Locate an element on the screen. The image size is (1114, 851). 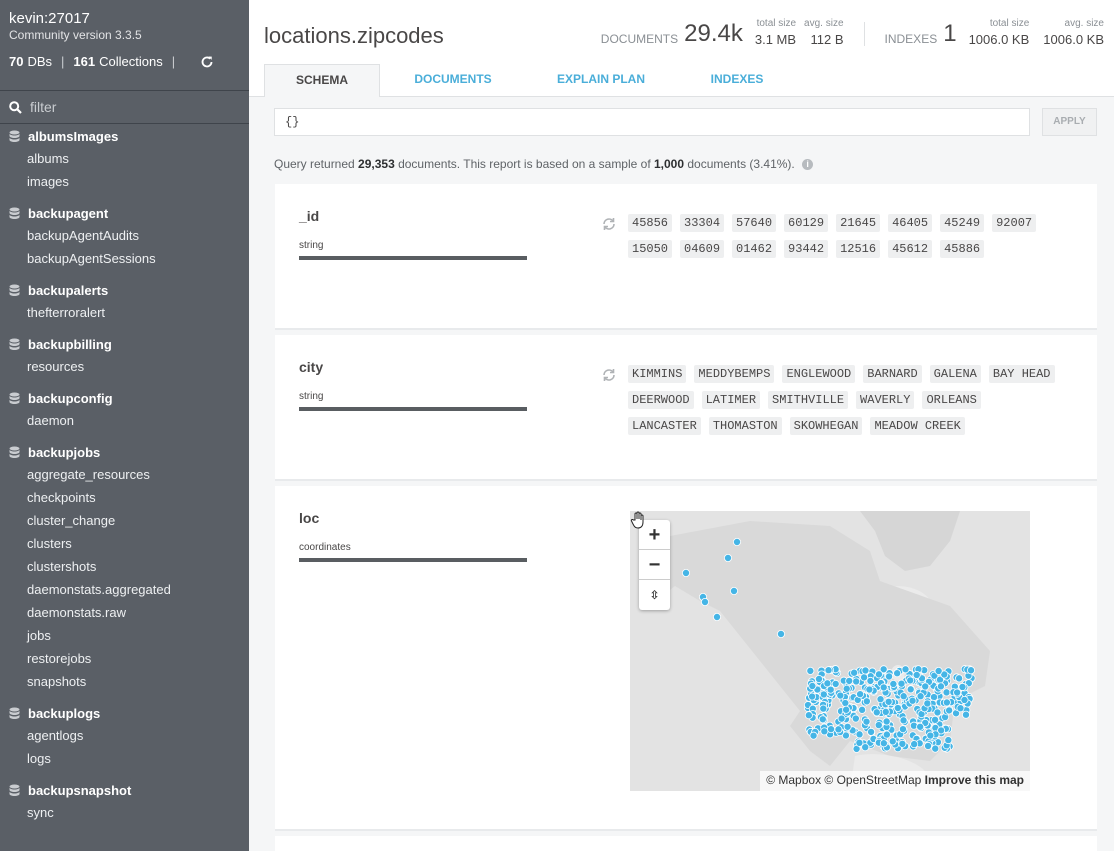
sample-value-tag: 21645 is located at coordinates (858, 223).